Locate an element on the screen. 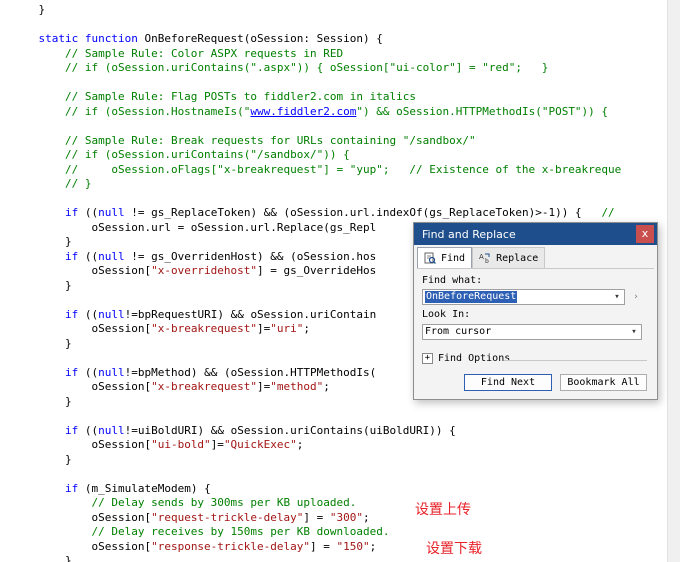  look-in-value: From cursor is located at coordinates (458, 331).